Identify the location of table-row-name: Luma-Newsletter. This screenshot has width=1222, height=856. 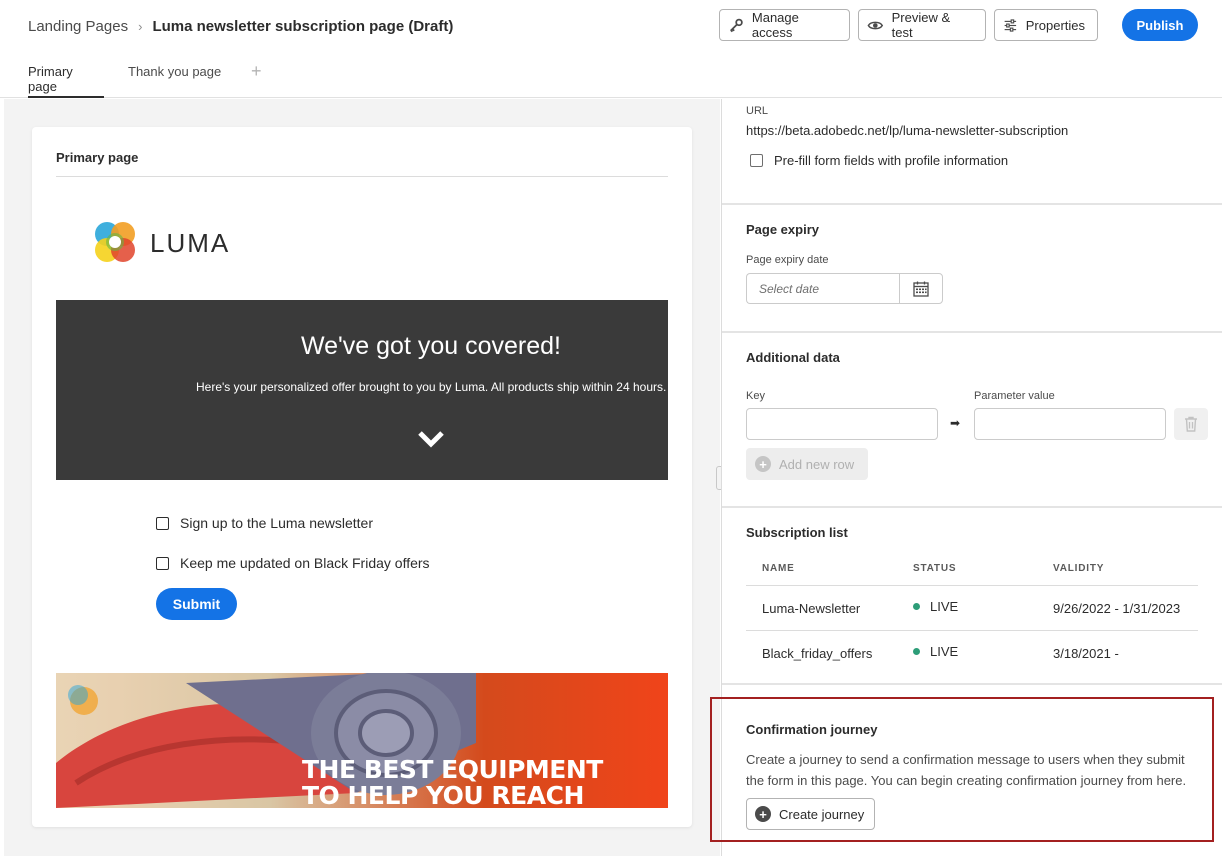
(811, 608).